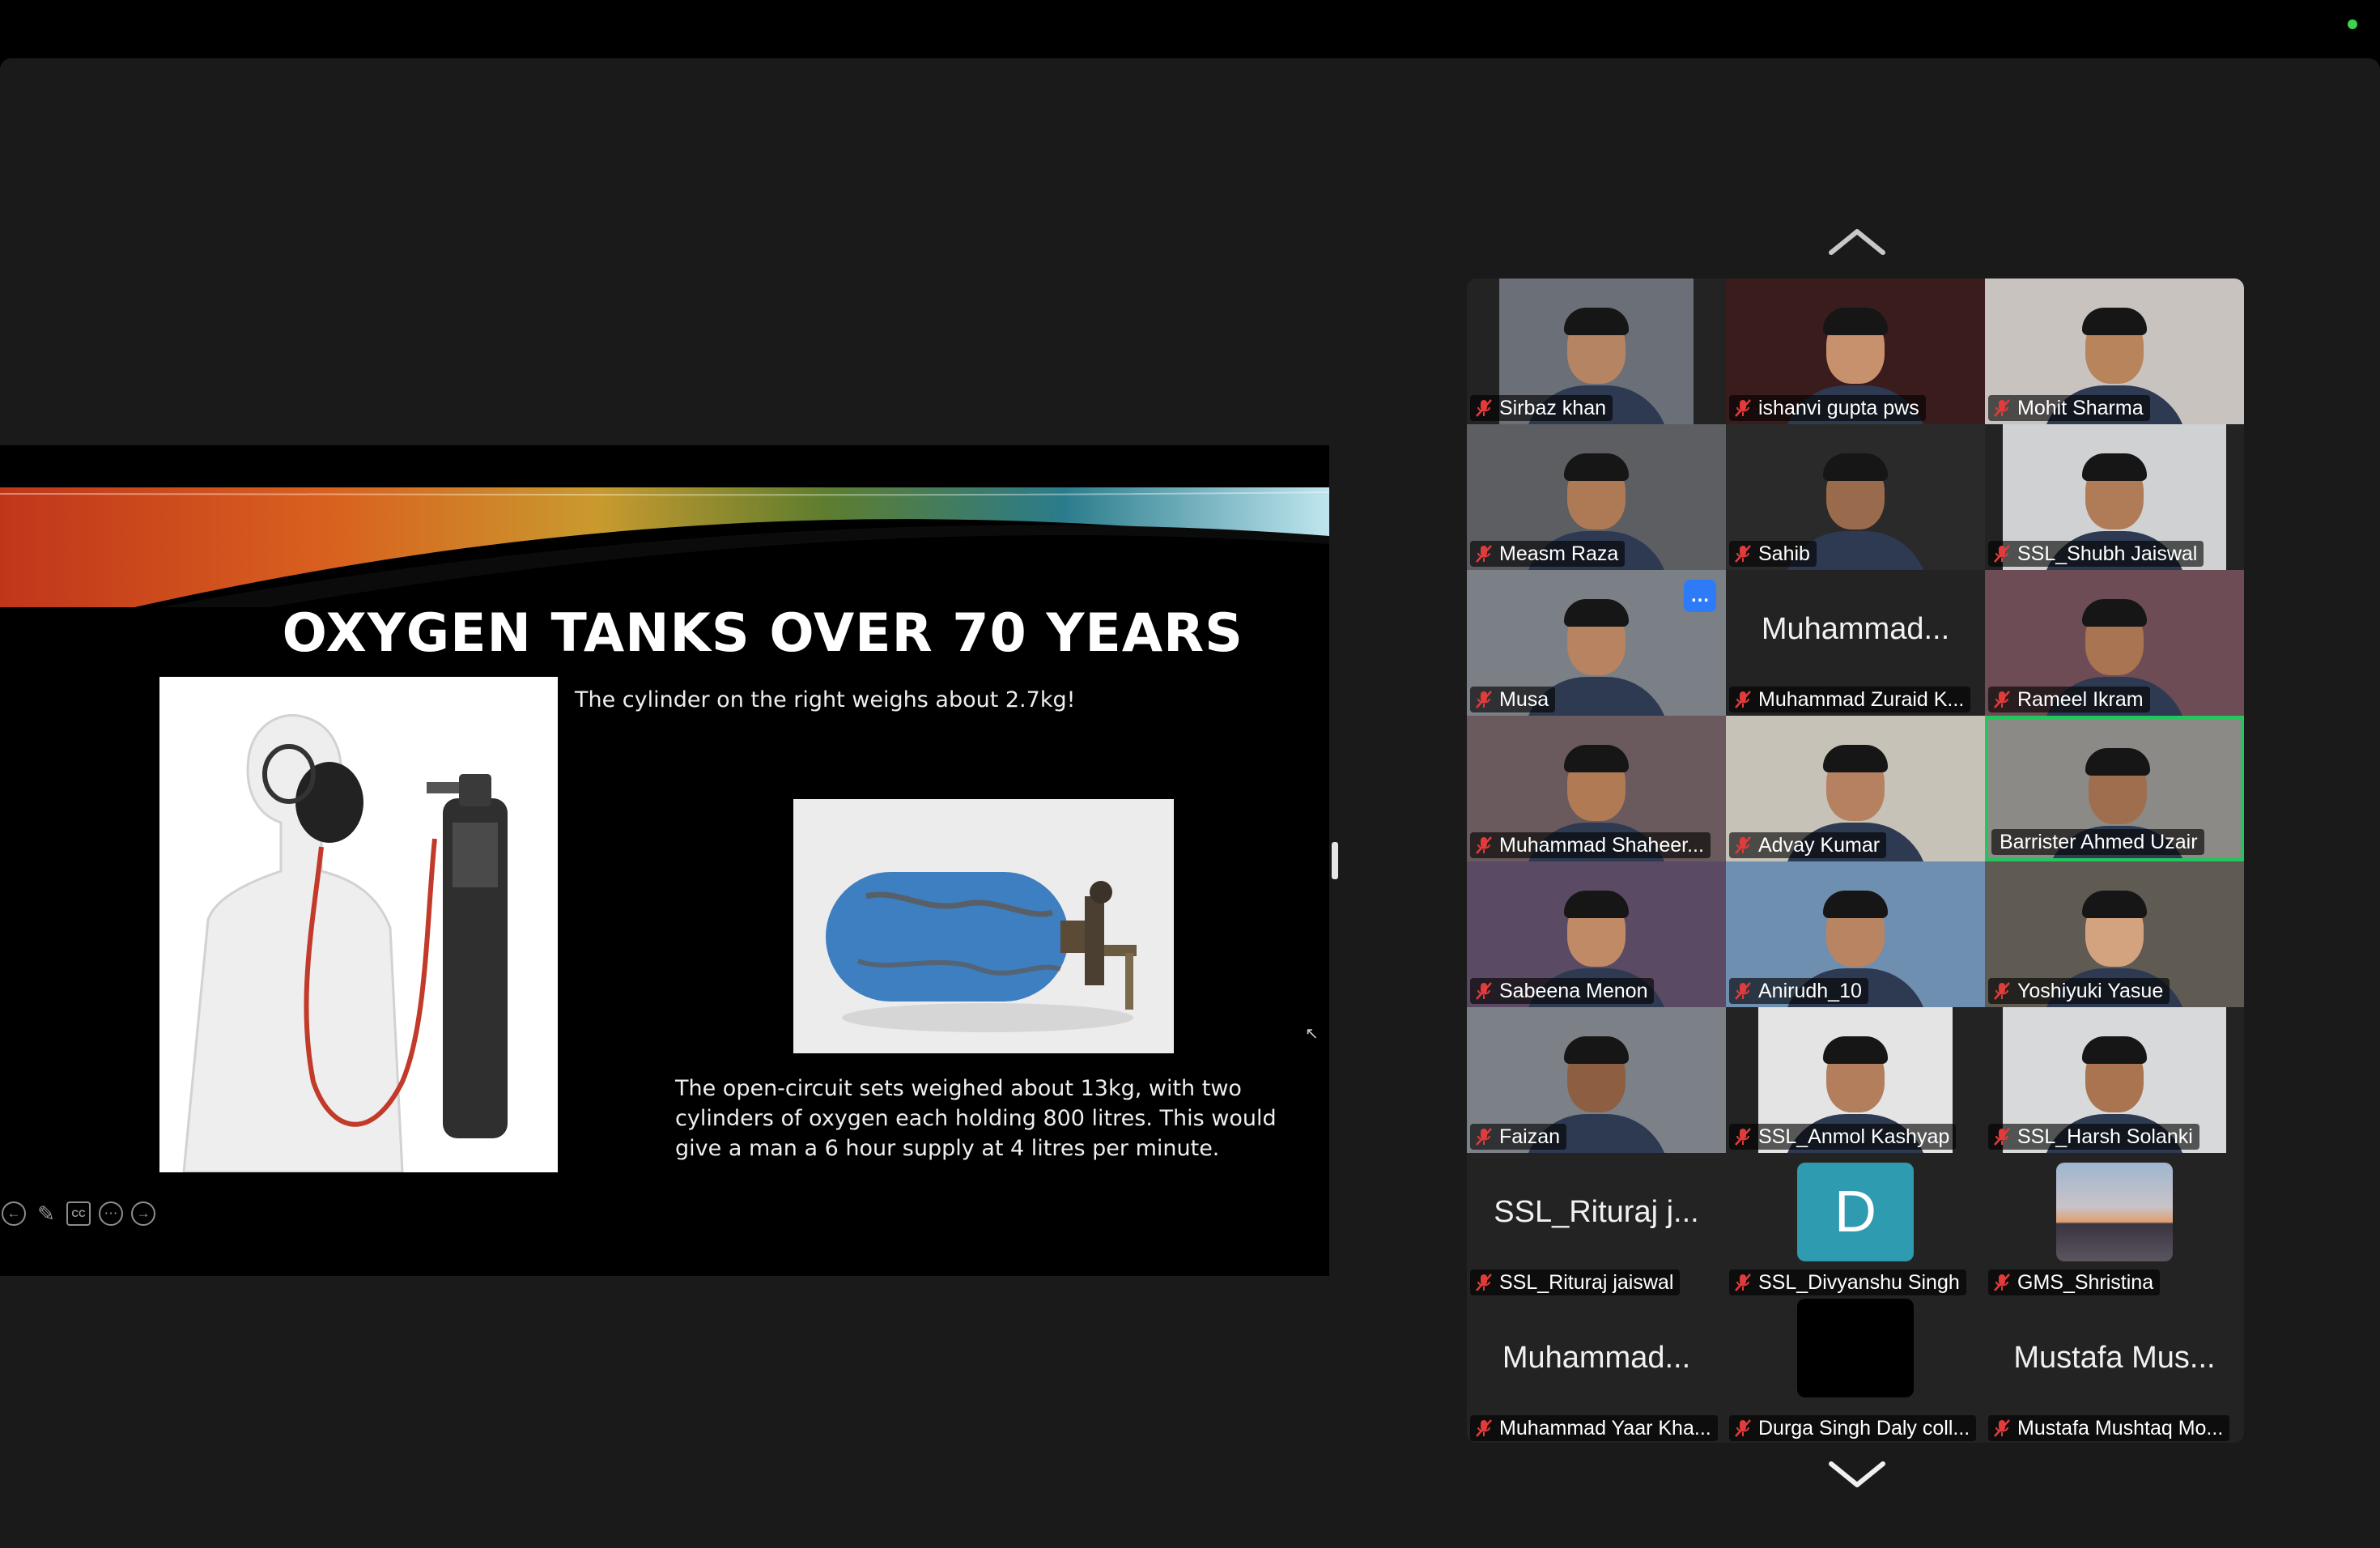  What do you see at coordinates (1810, 991) in the screenshot?
I see `participant-name: Anirudh_10` at bounding box center [1810, 991].